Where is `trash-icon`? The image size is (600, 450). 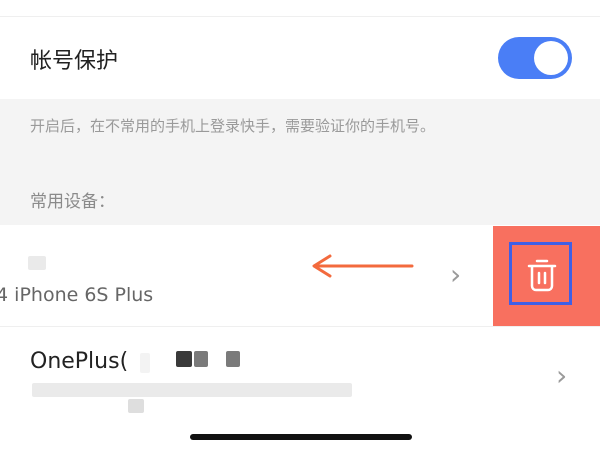
trash-icon is located at coordinates (542, 275).